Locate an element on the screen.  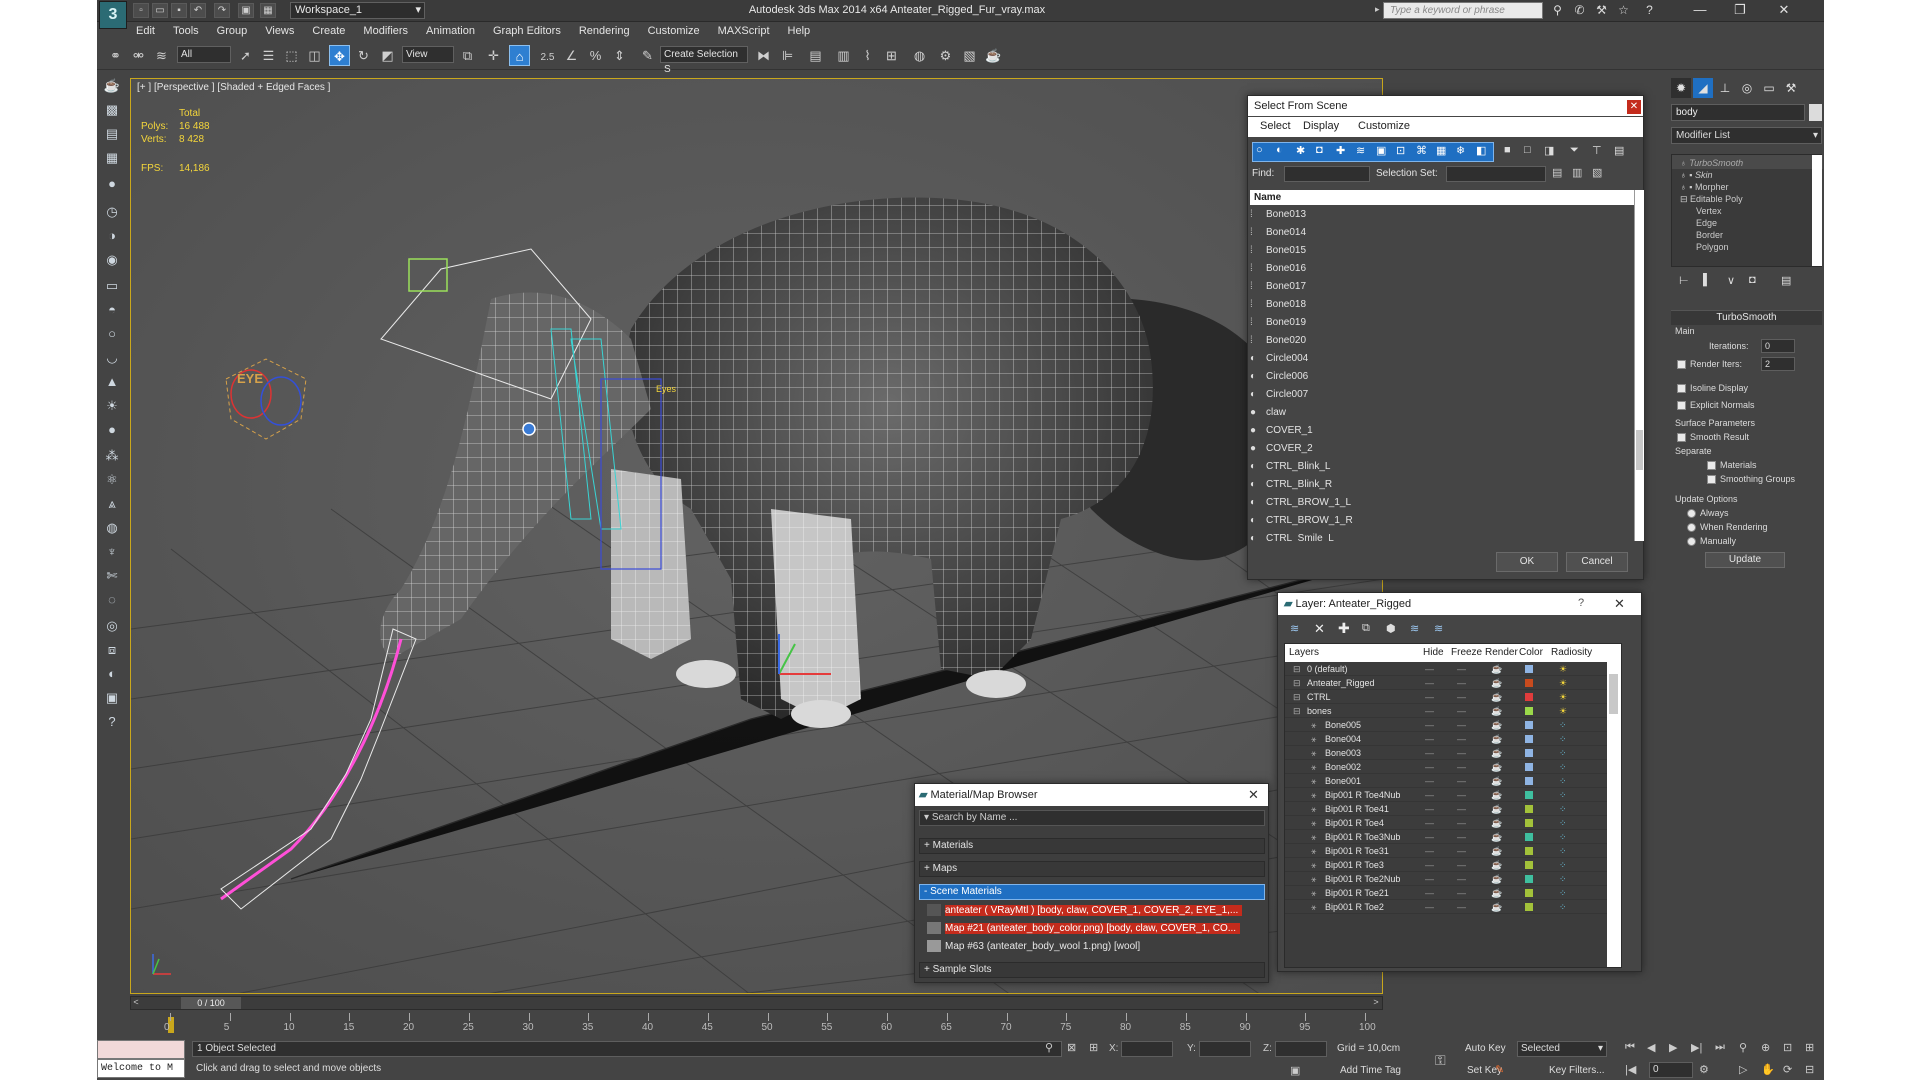
sun-icon: ☀ is located at coordinates (112, 406).